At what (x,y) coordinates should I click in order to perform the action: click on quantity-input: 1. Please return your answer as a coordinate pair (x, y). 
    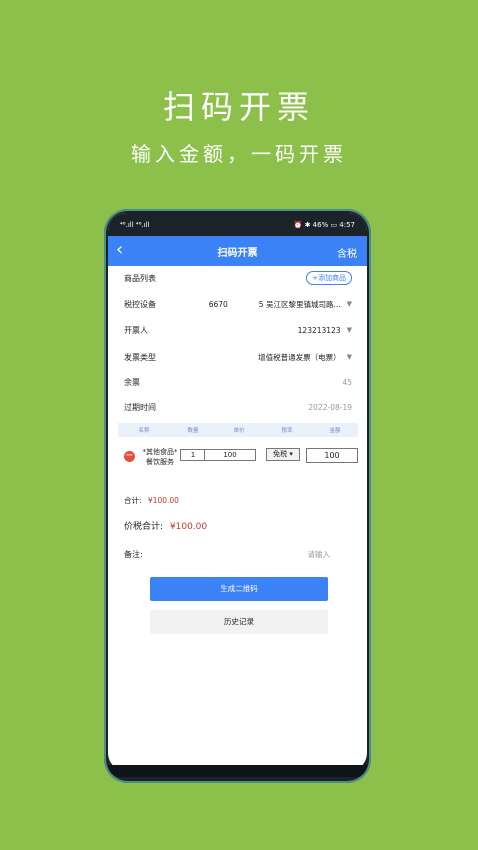
    Looking at the image, I should click on (193, 455).